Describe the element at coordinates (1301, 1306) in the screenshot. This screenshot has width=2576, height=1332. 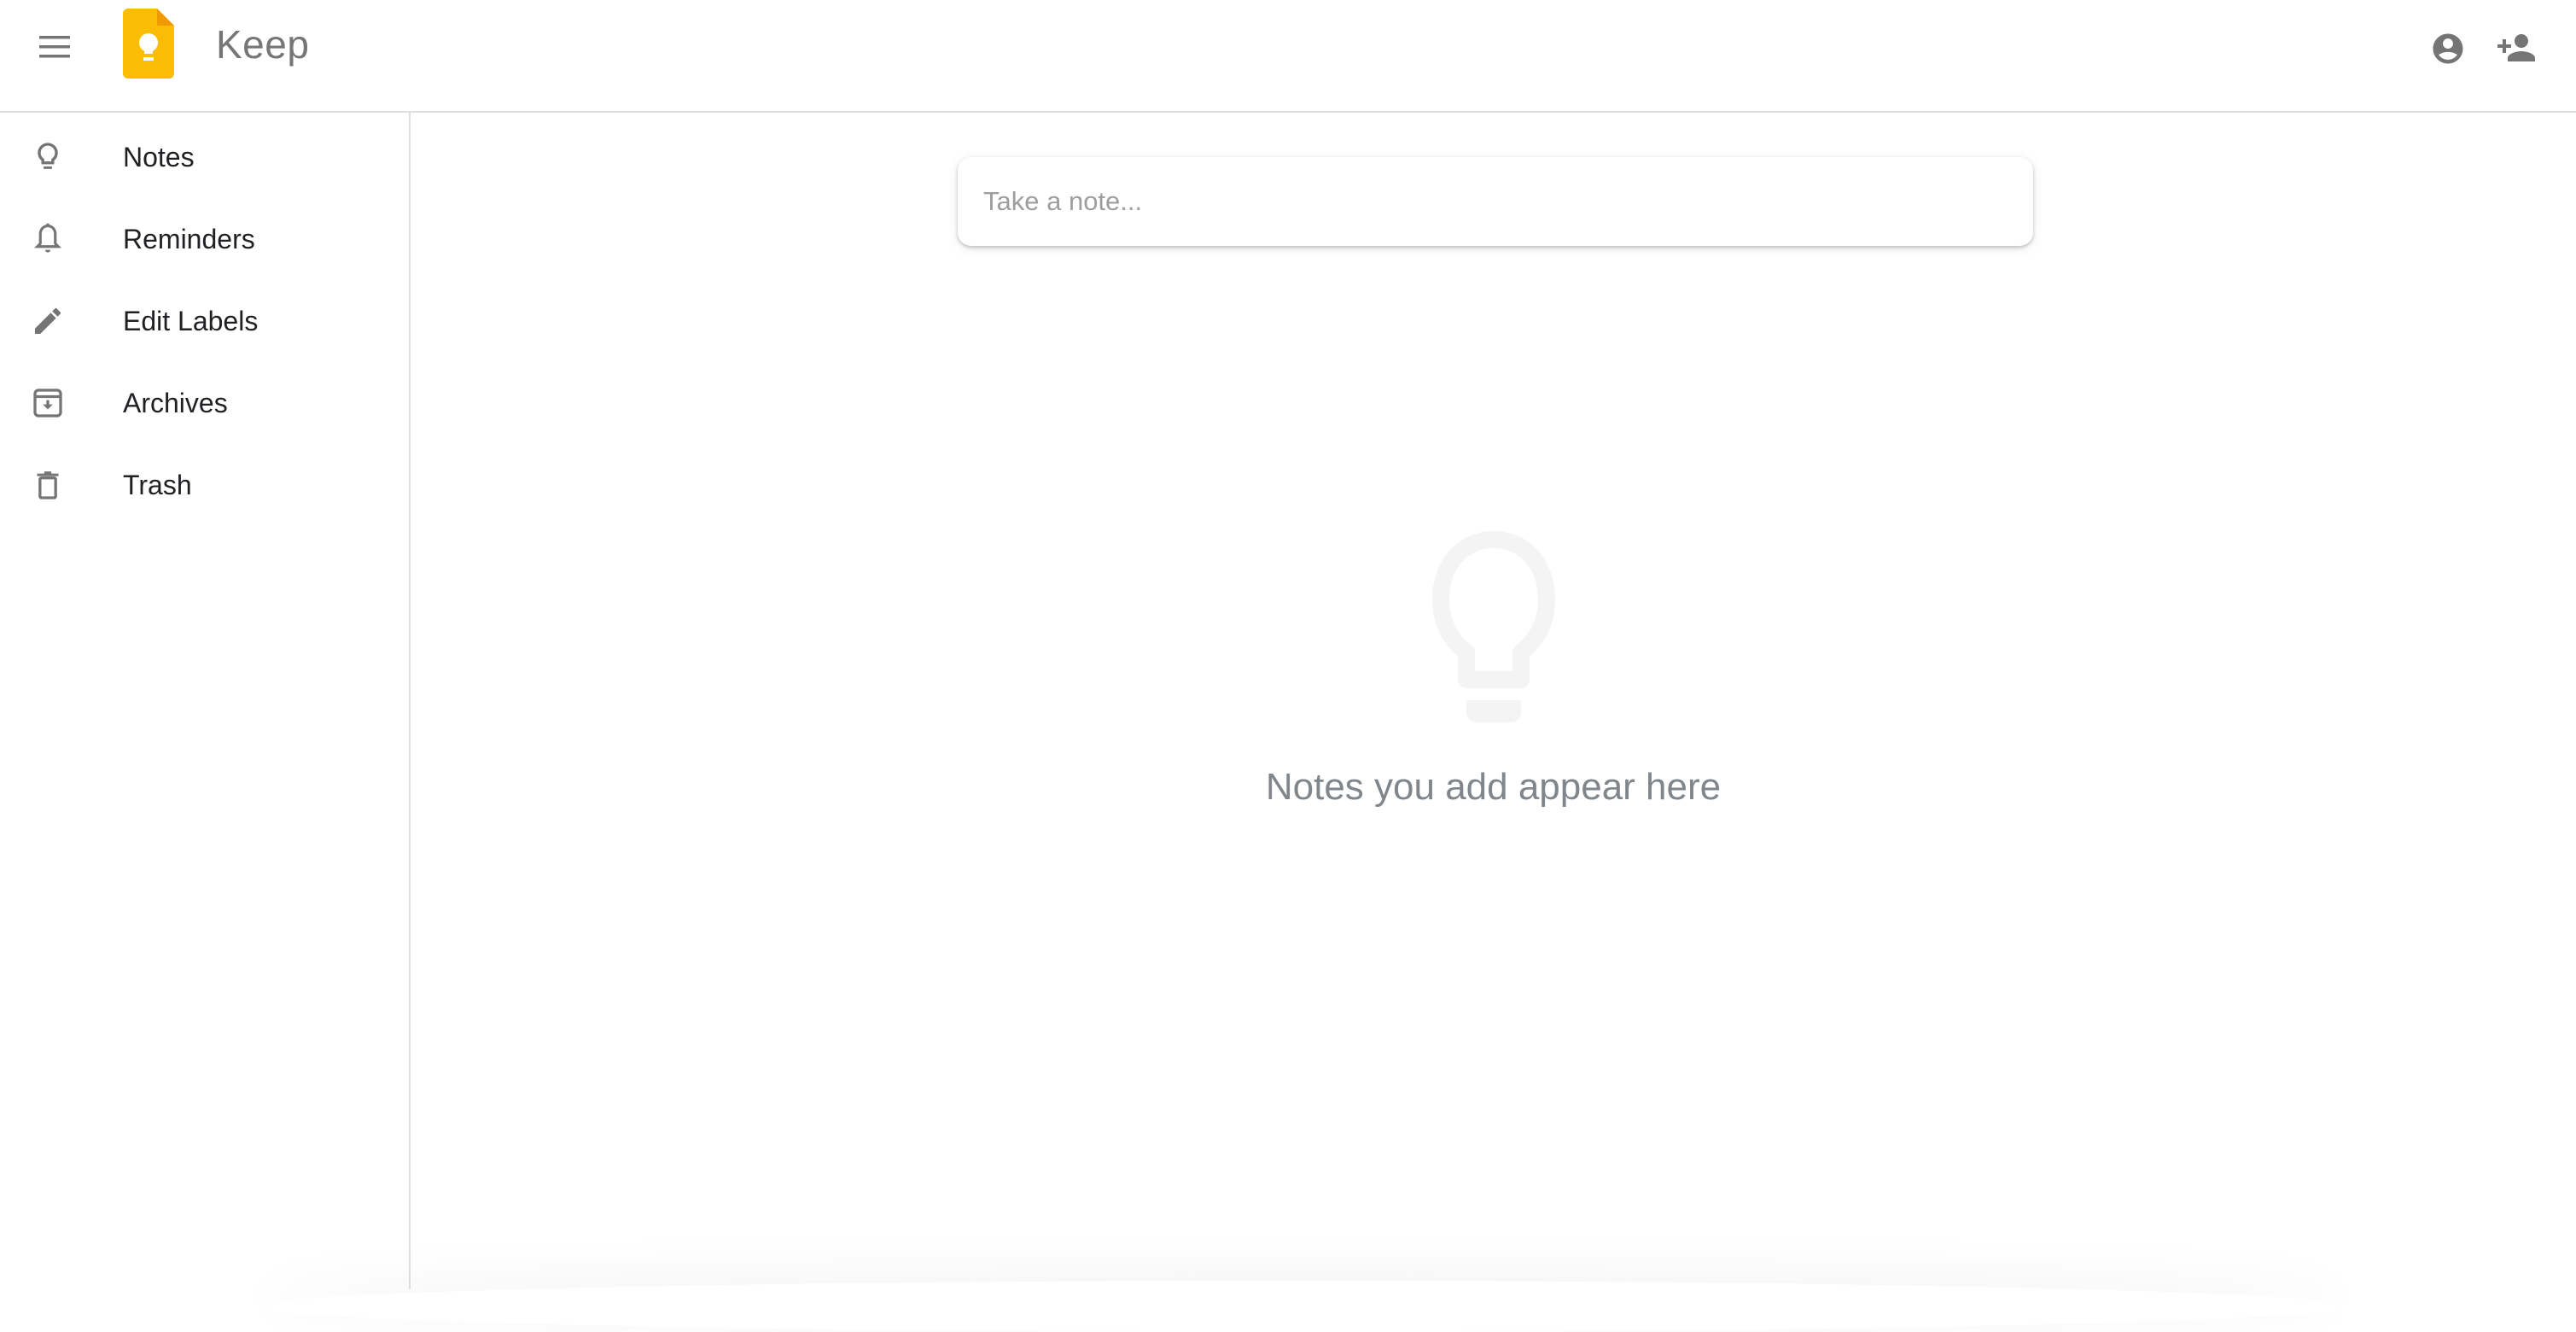
I see `bottom-shadow` at that location.